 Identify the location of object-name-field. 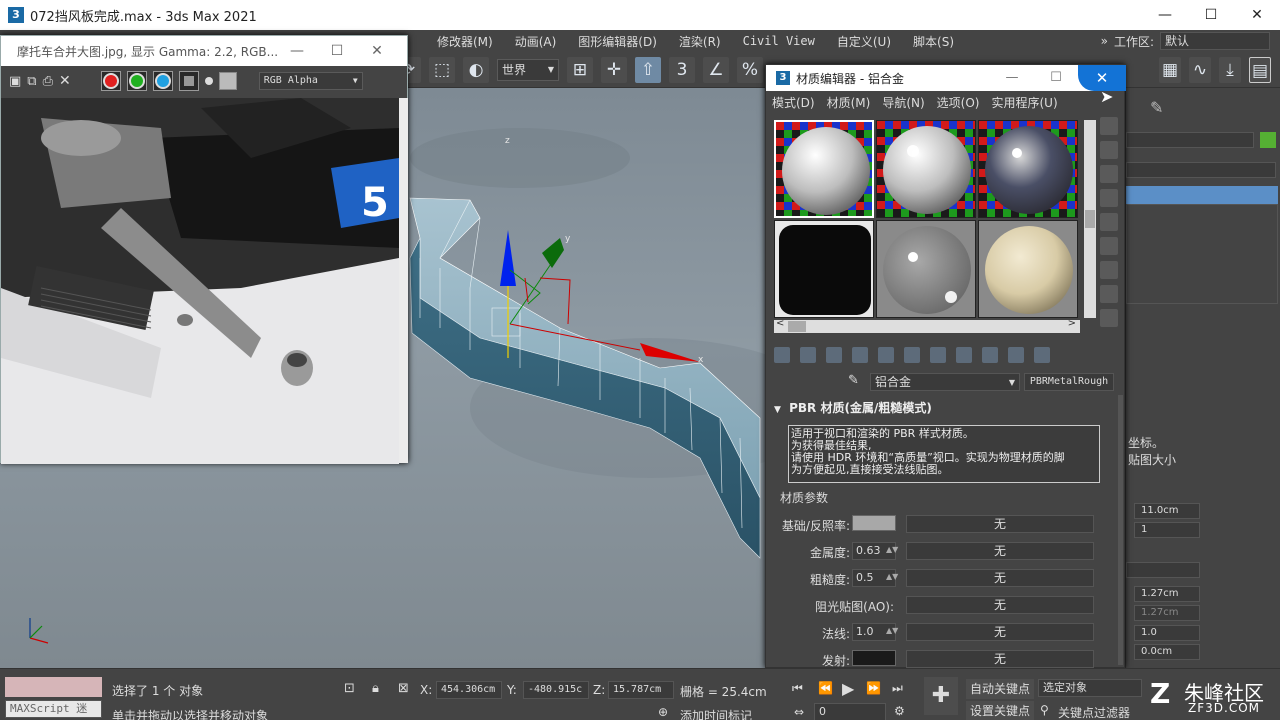
(1190, 140).